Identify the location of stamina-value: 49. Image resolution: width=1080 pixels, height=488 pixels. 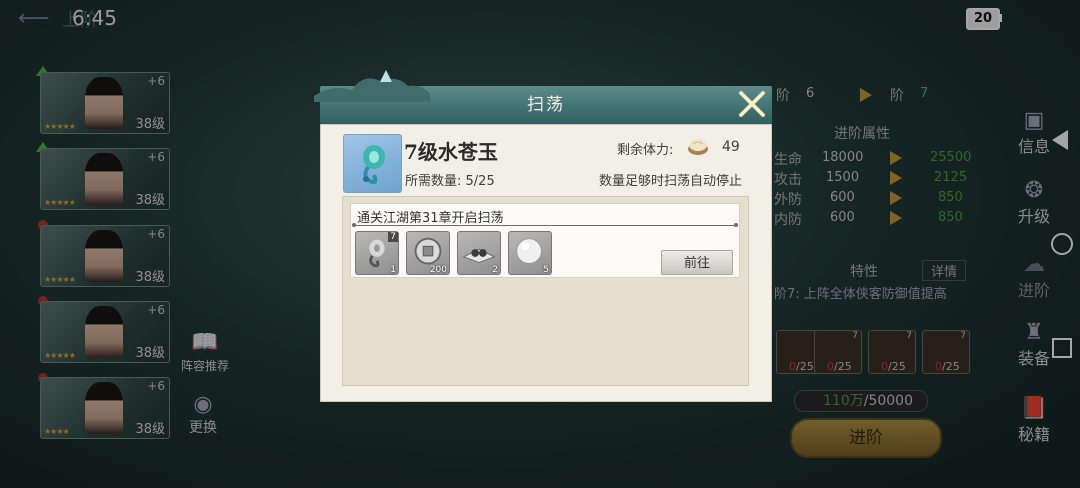
(731, 147).